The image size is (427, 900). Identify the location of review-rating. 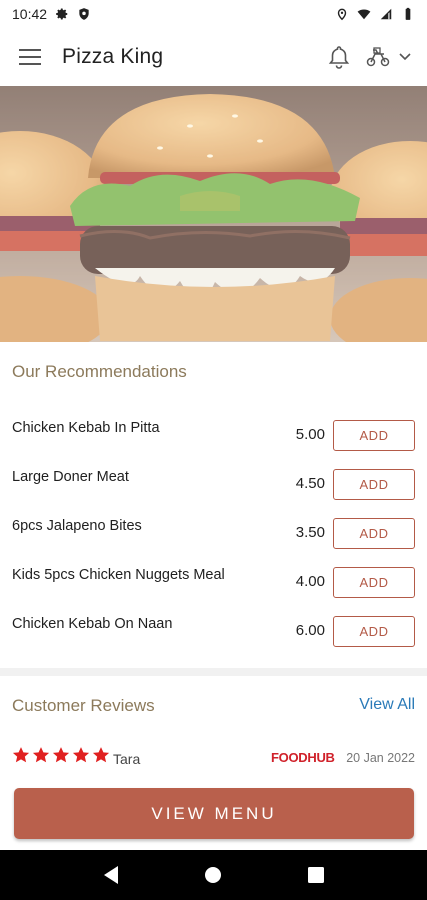
(61, 755).